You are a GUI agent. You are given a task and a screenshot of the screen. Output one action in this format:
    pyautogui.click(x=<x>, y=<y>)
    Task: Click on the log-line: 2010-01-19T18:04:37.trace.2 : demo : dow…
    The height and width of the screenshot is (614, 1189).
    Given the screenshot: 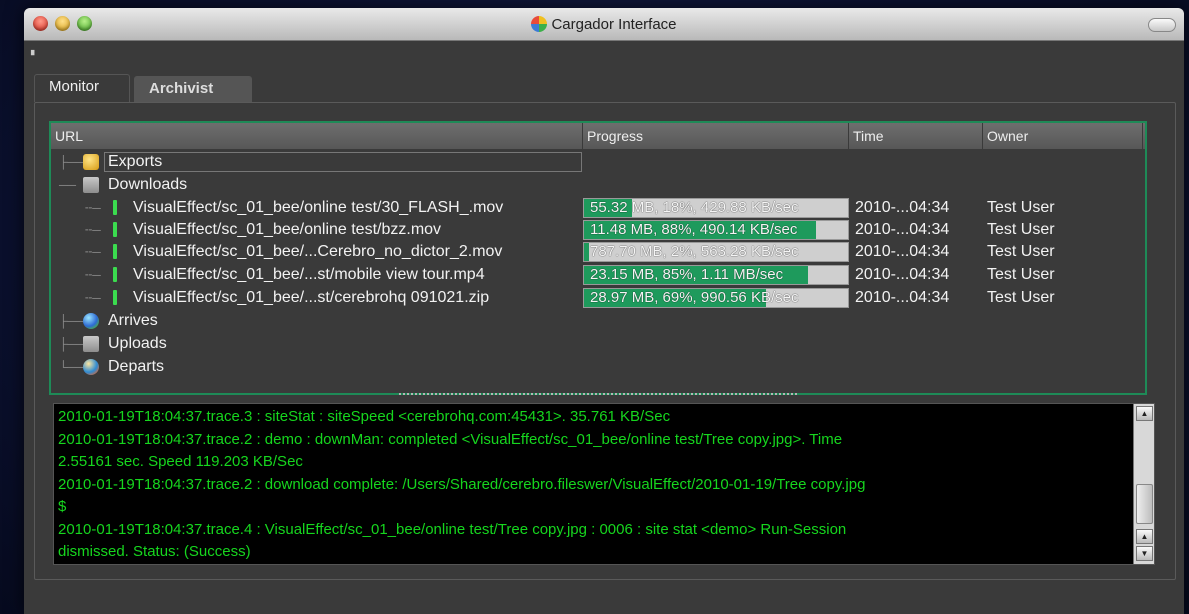 What is the action you would take?
    pyautogui.click(x=450, y=439)
    